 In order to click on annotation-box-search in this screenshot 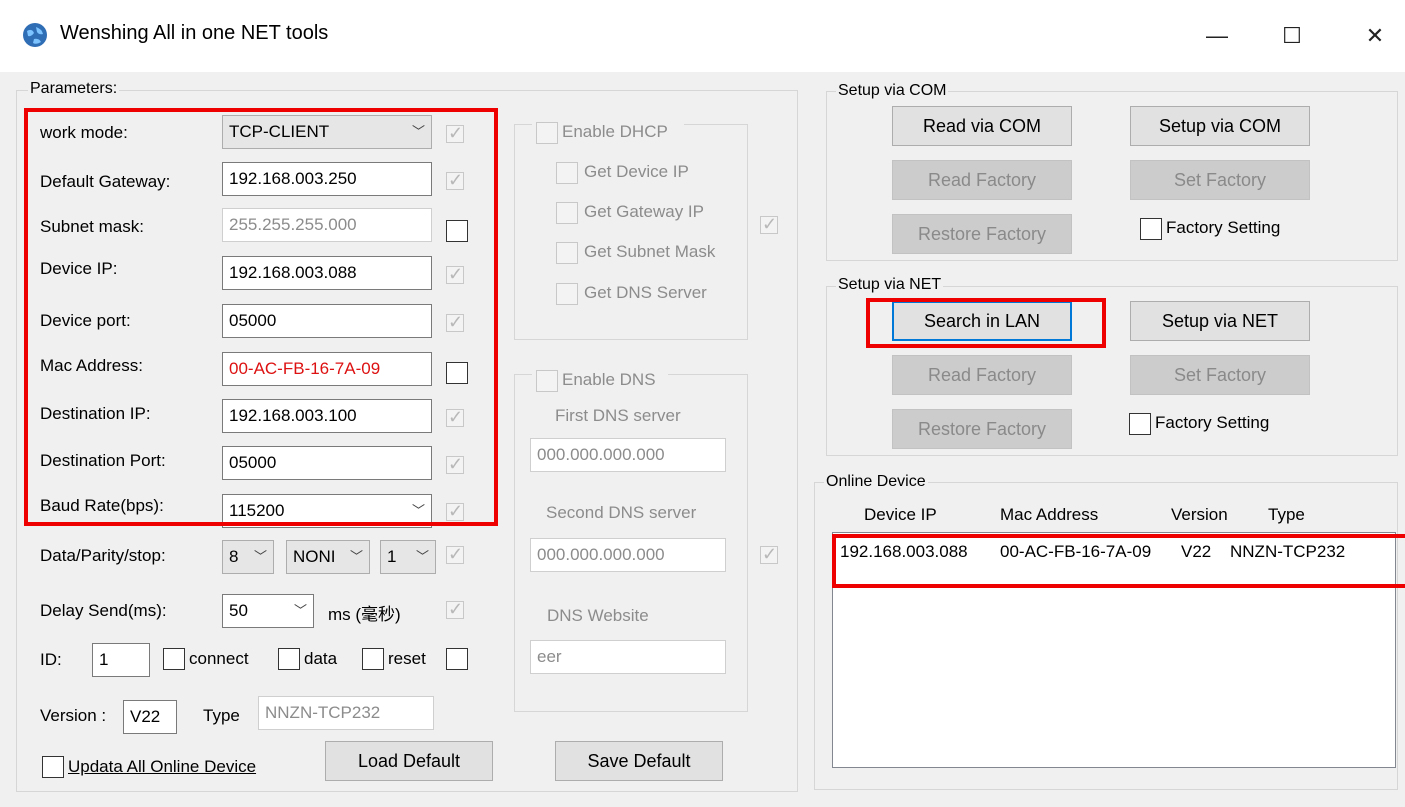, I will do `click(986, 323)`.